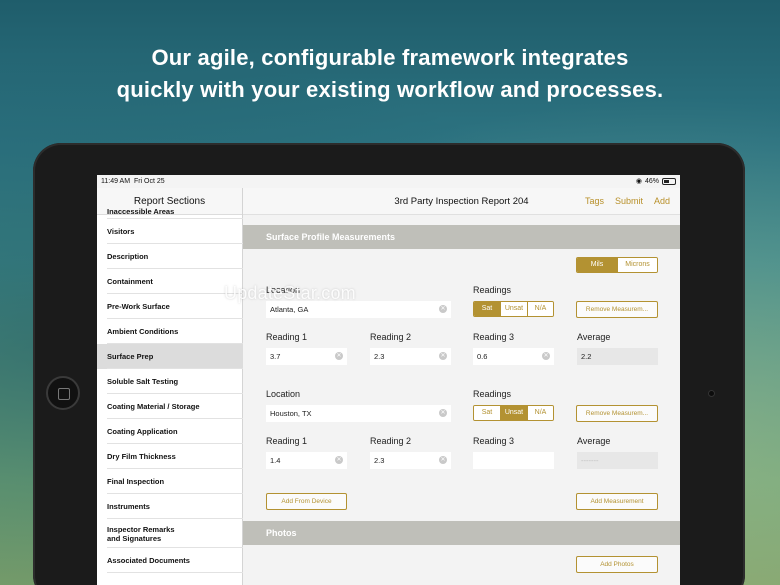 The image size is (780, 585). What do you see at coordinates (170, 560) in the screenshot?
I see `sidebar-item-associated-documents: Associated Documents` at bounding box center [170, 560].